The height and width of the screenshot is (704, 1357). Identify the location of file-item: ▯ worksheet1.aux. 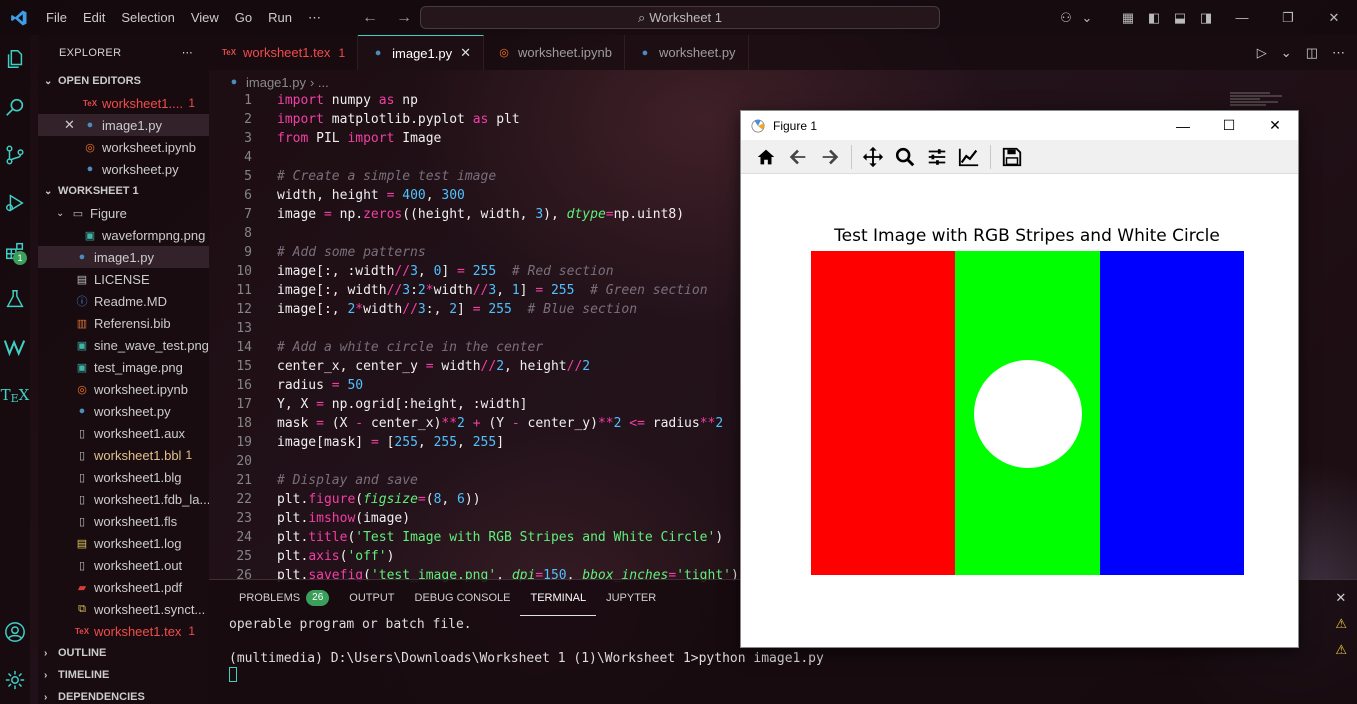
(123, 433).